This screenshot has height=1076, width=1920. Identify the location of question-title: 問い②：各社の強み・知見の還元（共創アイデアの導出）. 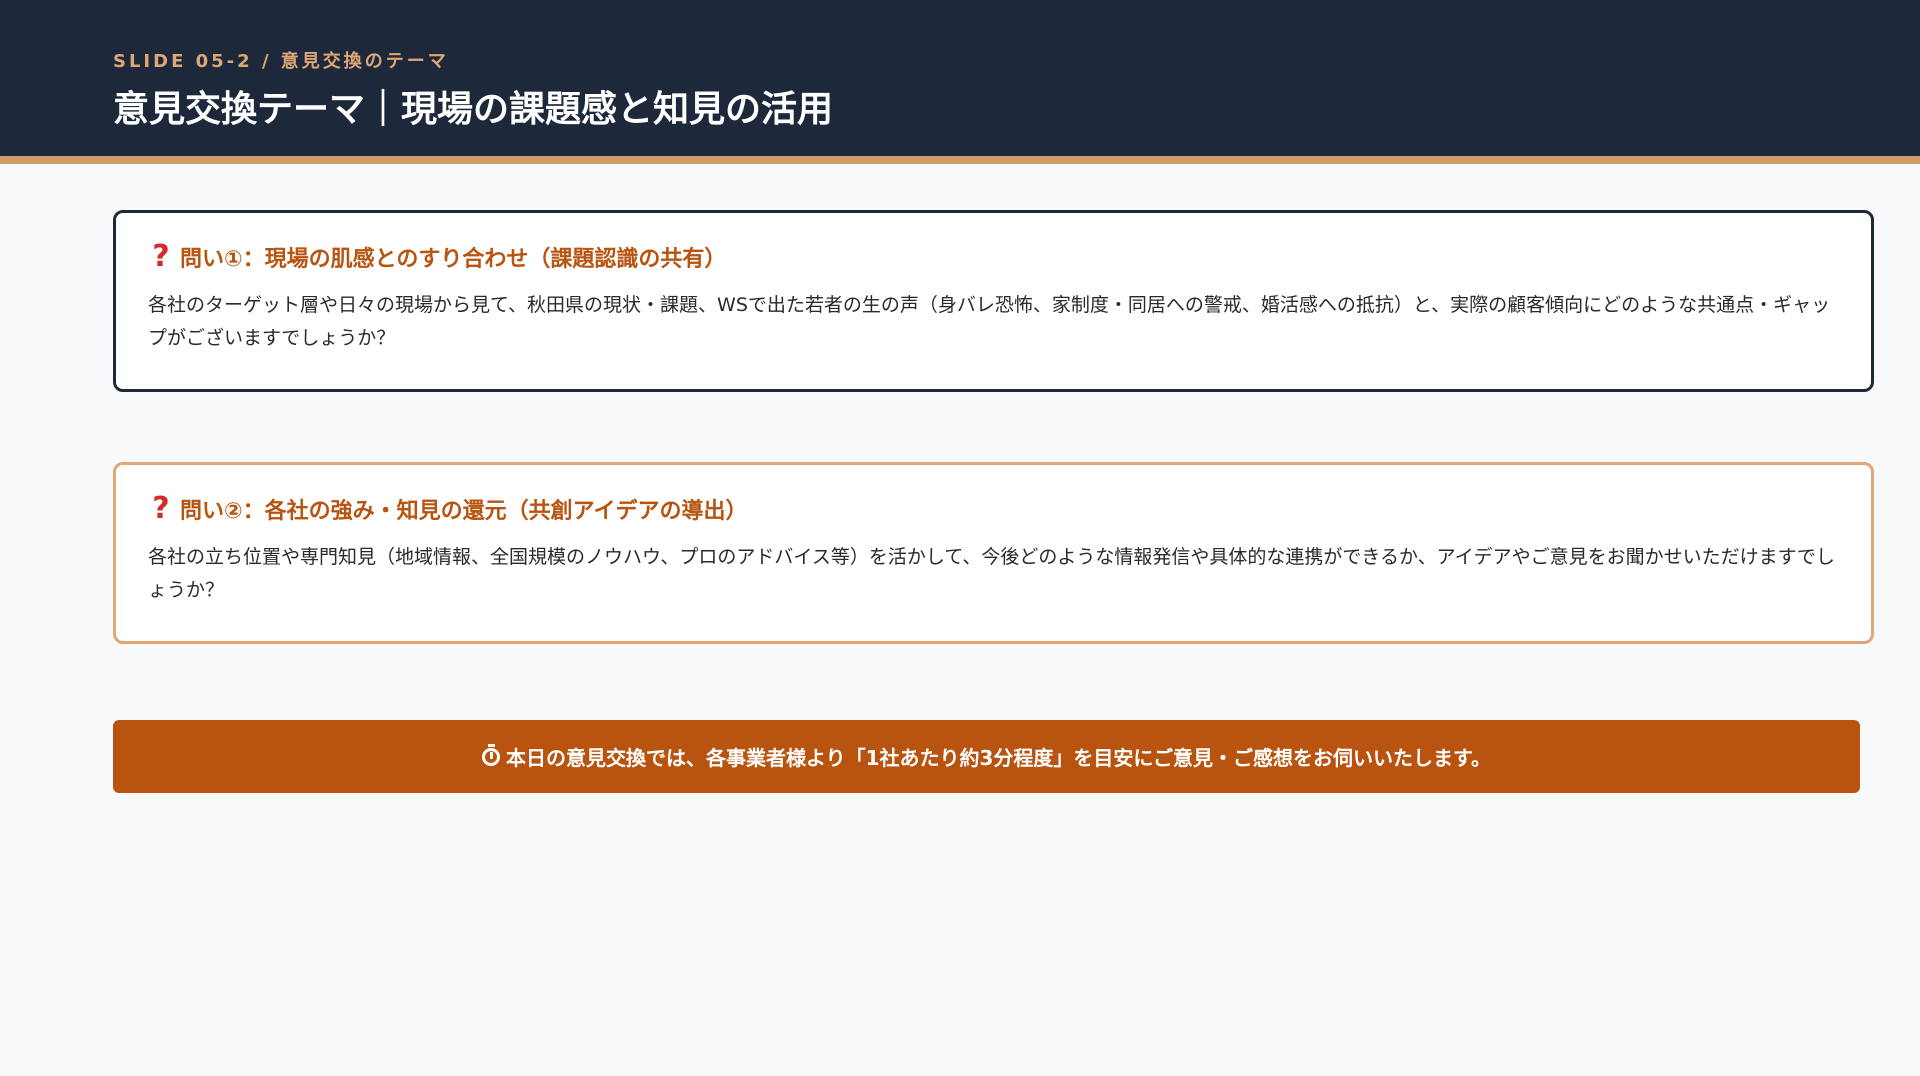
(464, 511).